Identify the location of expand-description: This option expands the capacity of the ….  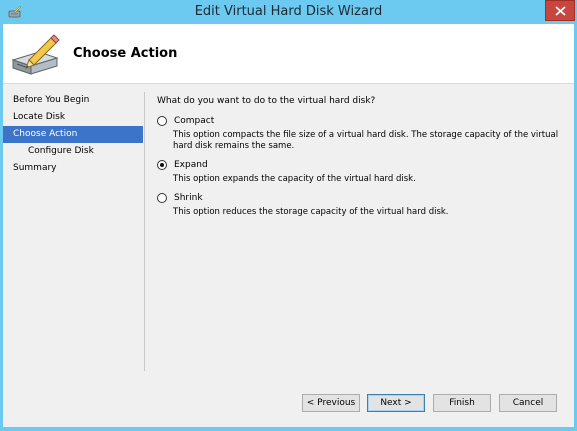
(294, 179).